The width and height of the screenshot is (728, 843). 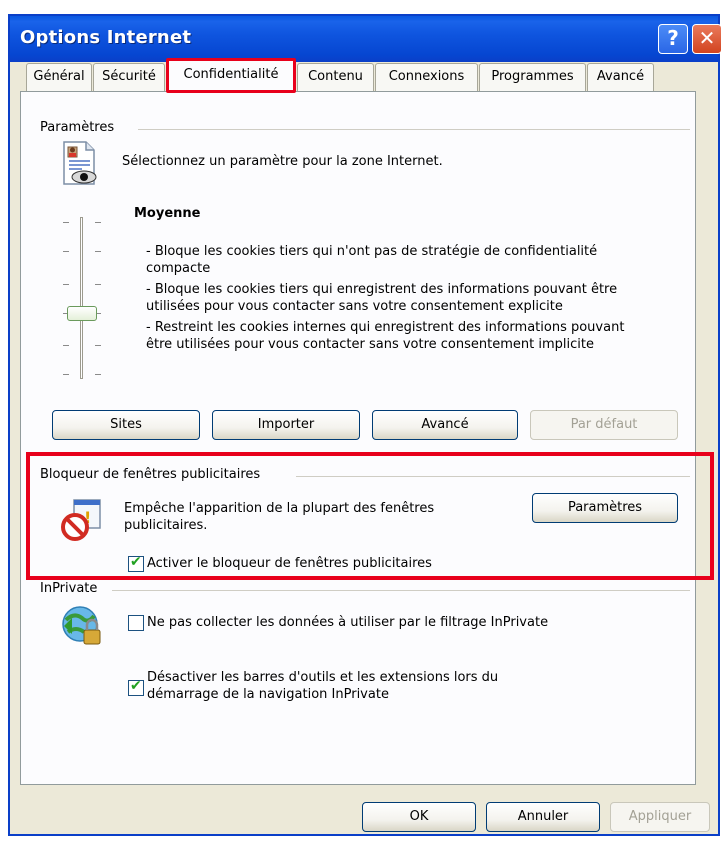 I want to click on popup-blocker-highlight, so click(x=370, y=516).